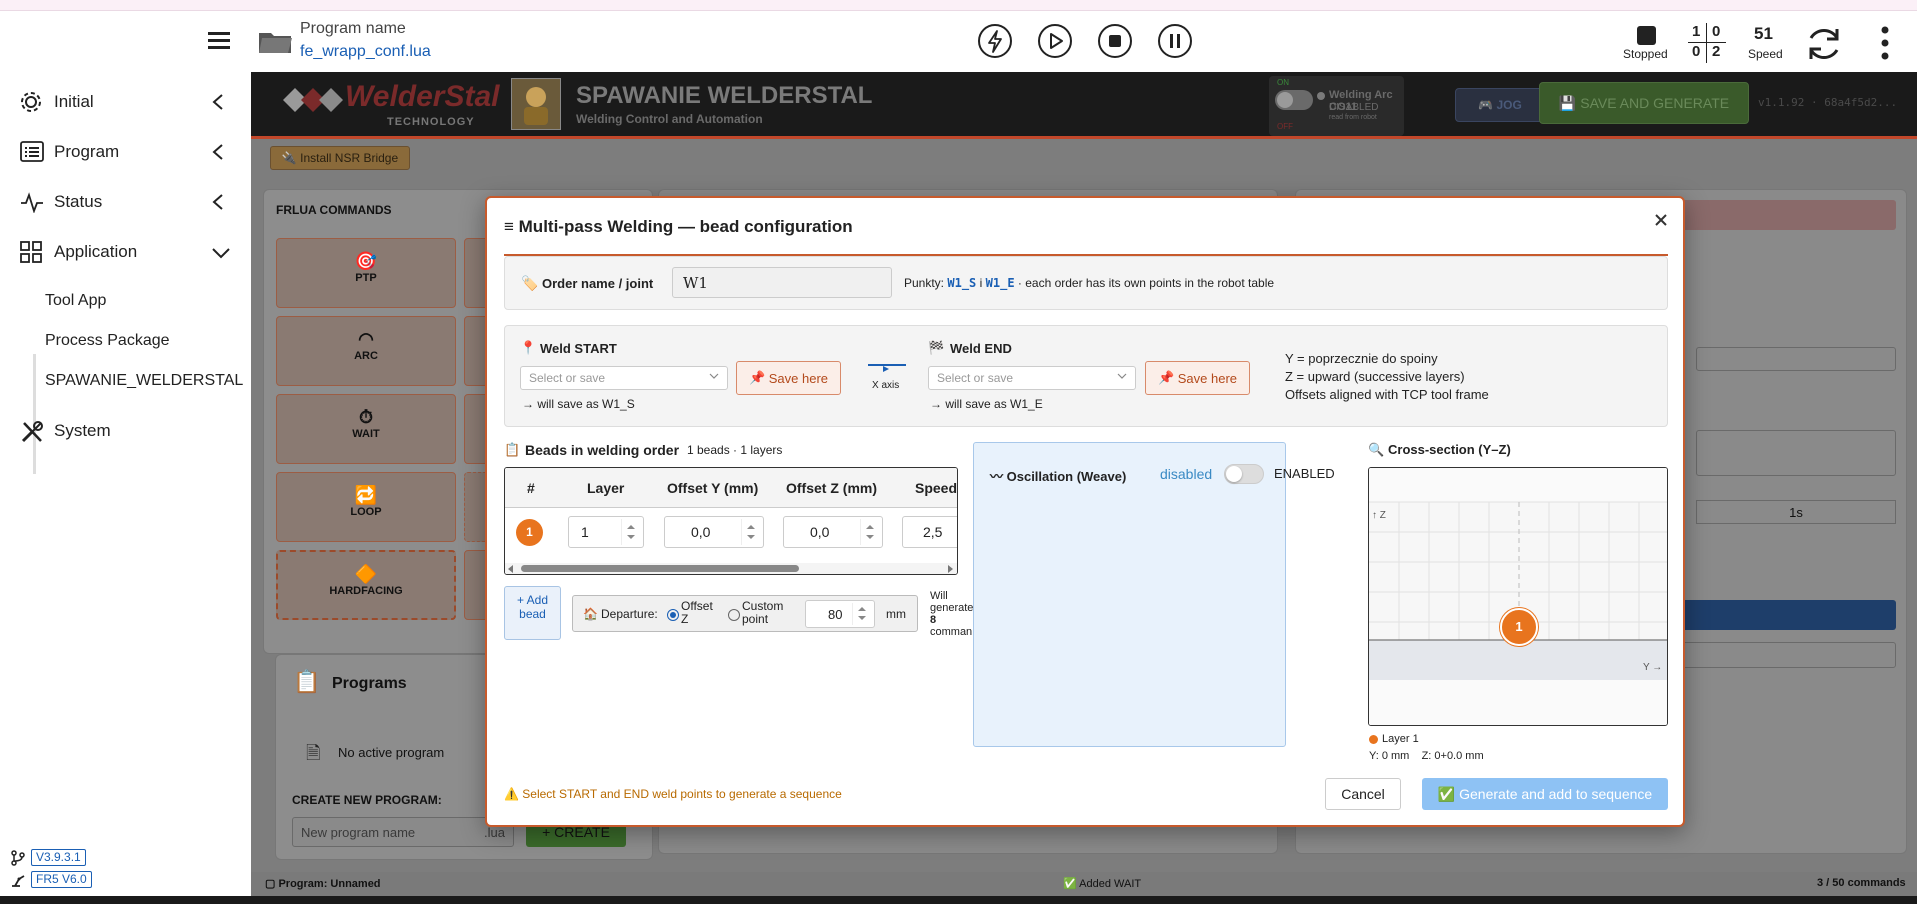 The image size is (1917, 904). What do you see at coordinates (1824, 44) in the screenshot?
I see `refresh-icon` at bounding box center [1824, 44].